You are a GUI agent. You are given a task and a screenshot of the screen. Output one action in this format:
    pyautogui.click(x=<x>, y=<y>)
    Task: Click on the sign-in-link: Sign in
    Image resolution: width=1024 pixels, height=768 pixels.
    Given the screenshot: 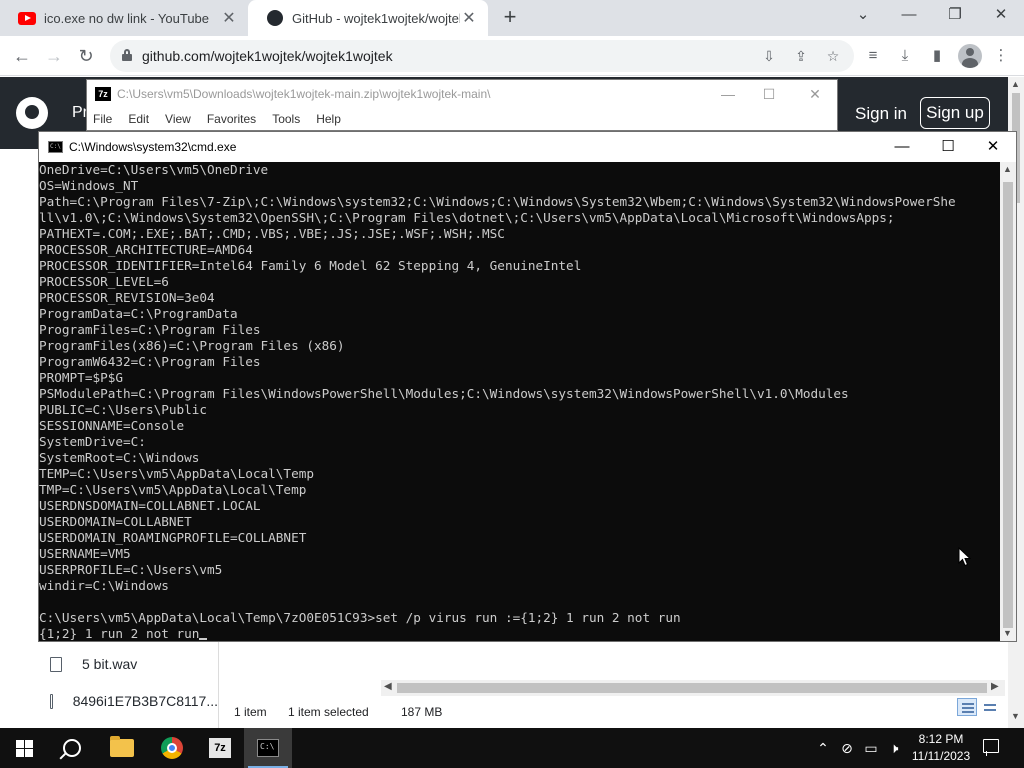 What is the action you would take?
    pyautogui.click(x=881, y=114)
    